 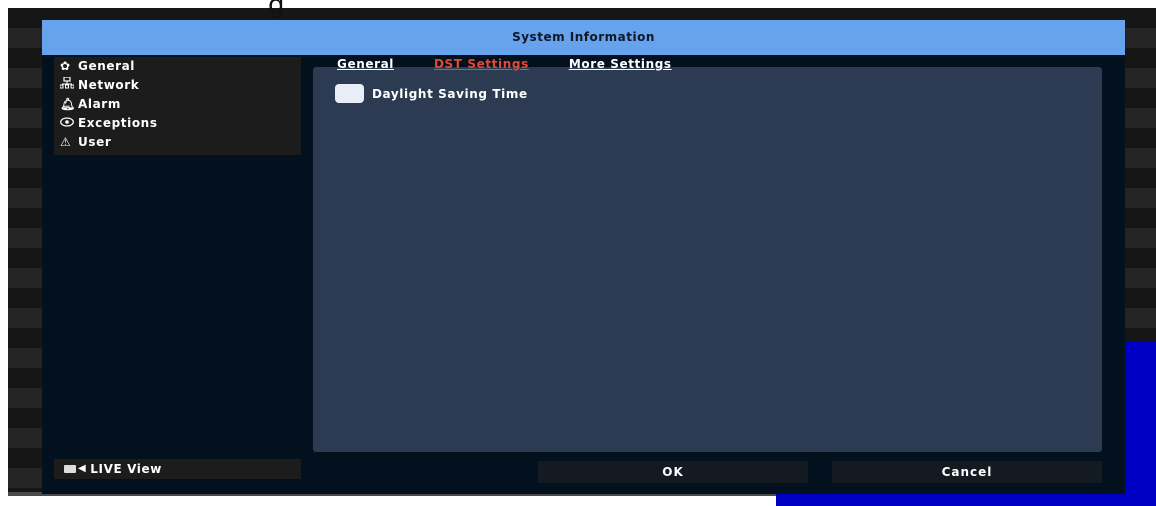 I want to click on sidebar-item-network: Network, so click(x=177, y=85).